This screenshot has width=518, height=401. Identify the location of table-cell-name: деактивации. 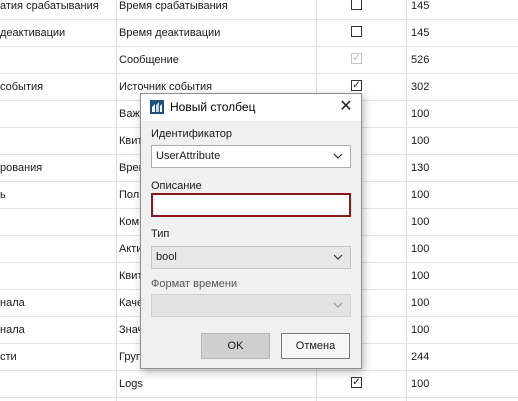
(33, 33).